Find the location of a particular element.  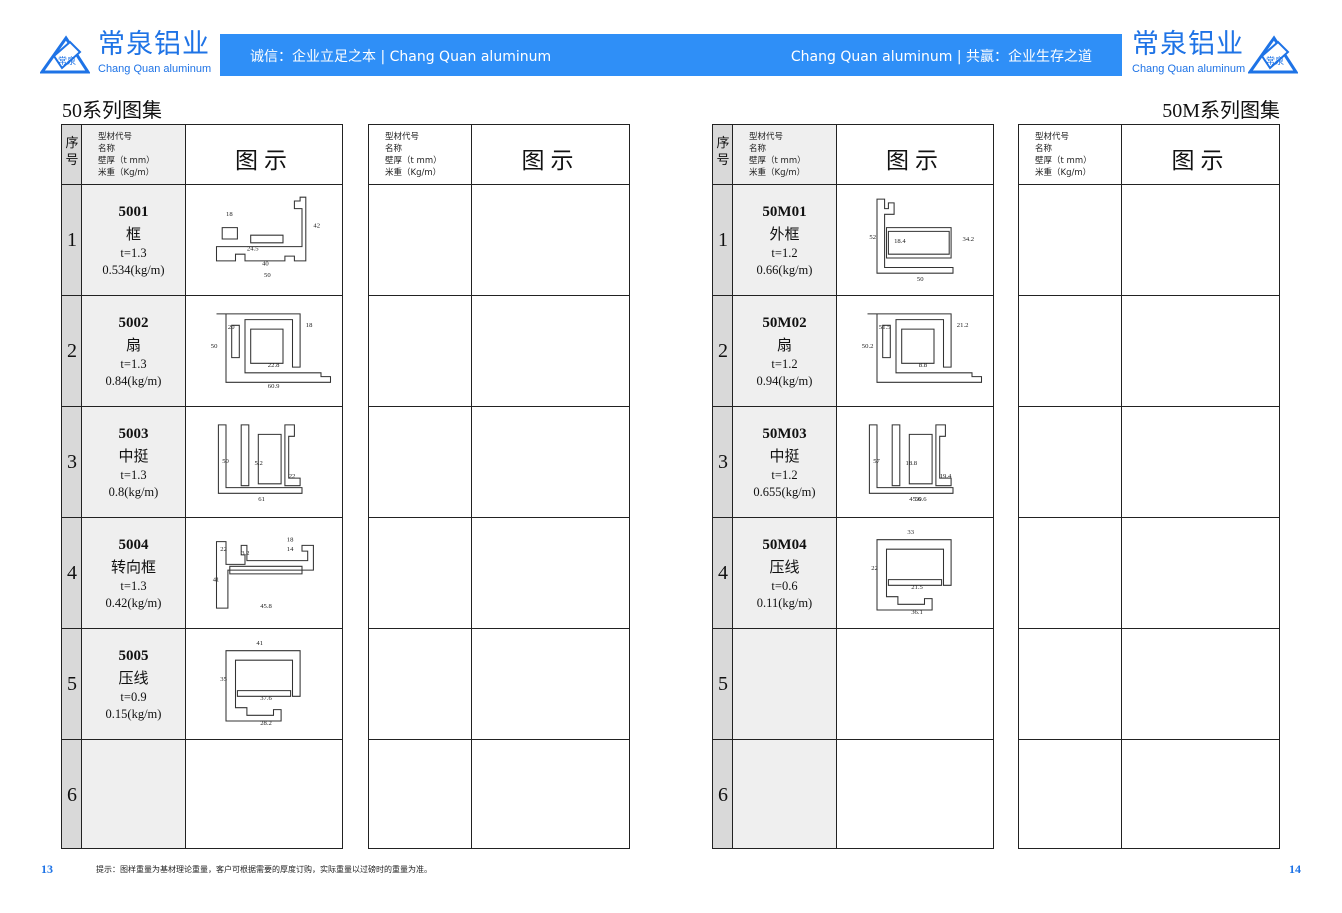

dimension-label: 57 is located at coordinates (876, 461).